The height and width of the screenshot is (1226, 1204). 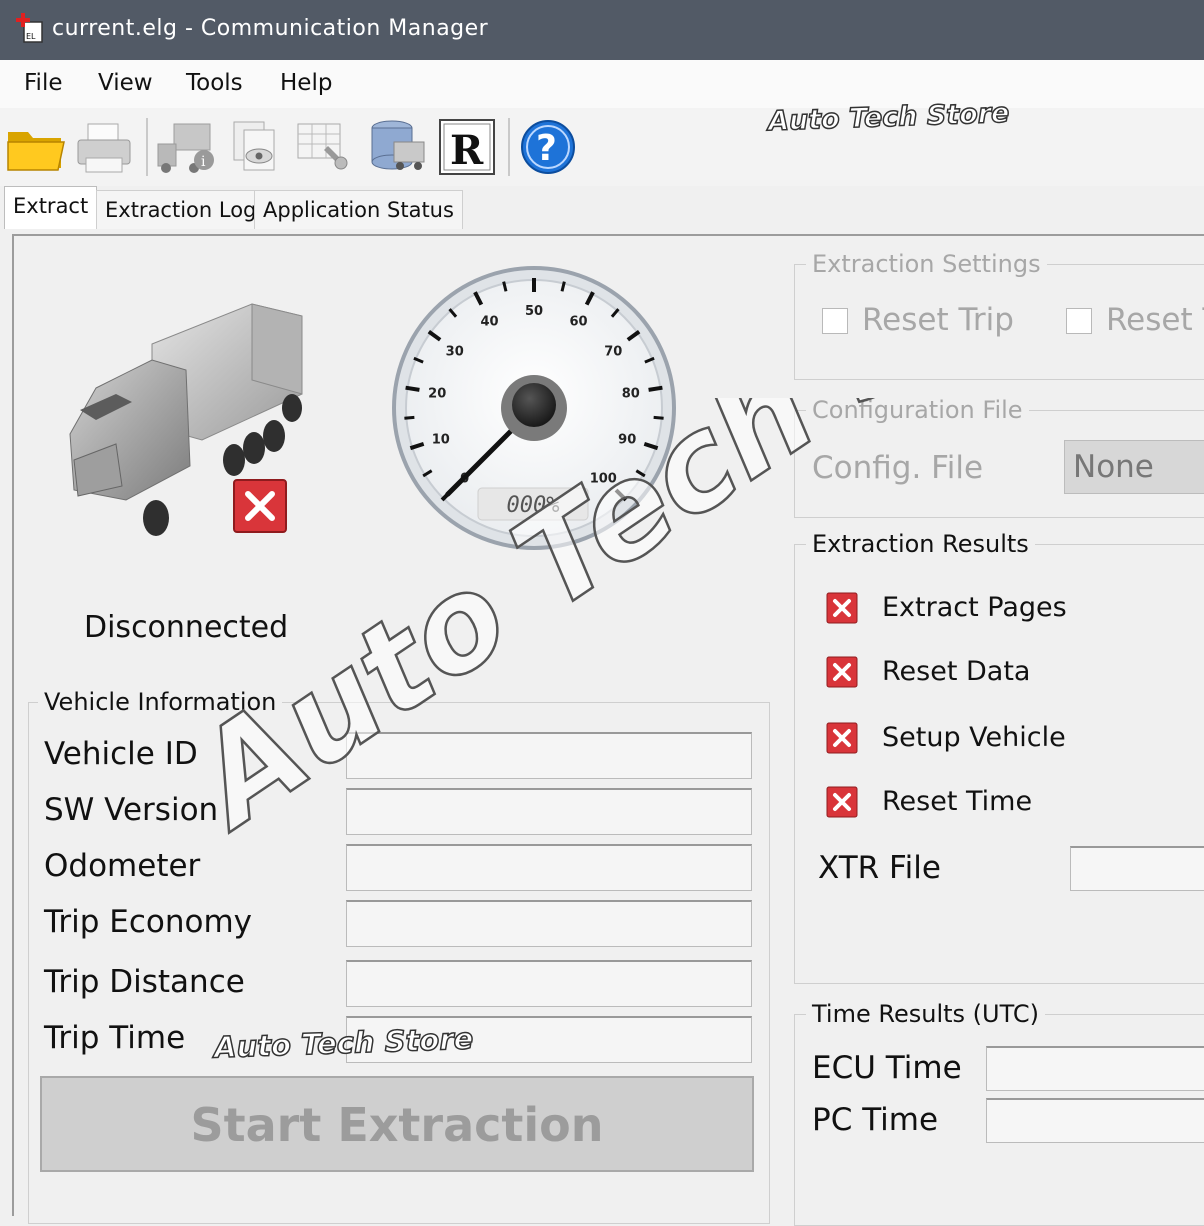 What do you see at coordinates (549, 811) in the screenshot?
I see `sw-version-field` at bounding box center [549, 811].